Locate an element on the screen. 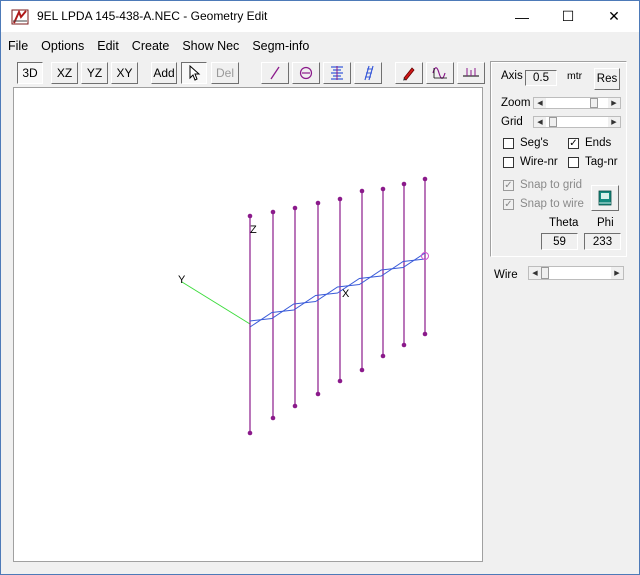 The image size is (640, 575). wire-right-arrow: ▶ is located at coordinates (617, 273).